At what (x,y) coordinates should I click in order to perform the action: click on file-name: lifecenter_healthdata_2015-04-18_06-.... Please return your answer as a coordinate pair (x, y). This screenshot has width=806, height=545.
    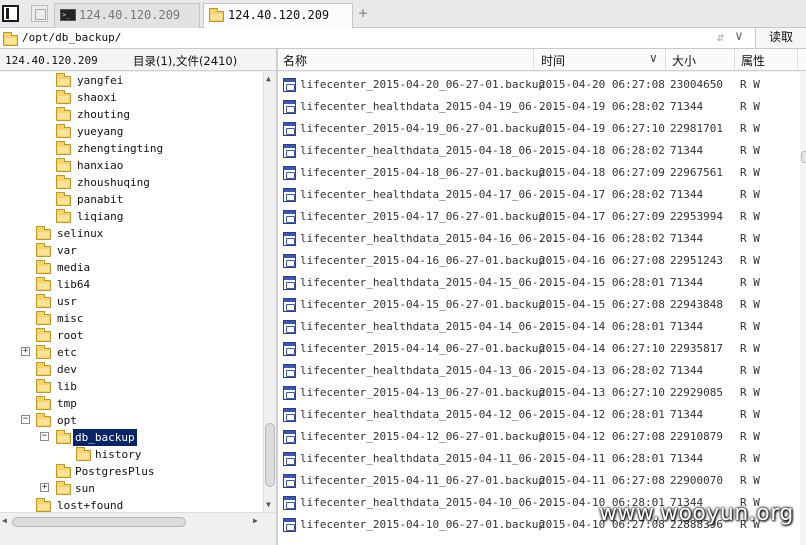
    Looking at the image, I should click on (429, 150).